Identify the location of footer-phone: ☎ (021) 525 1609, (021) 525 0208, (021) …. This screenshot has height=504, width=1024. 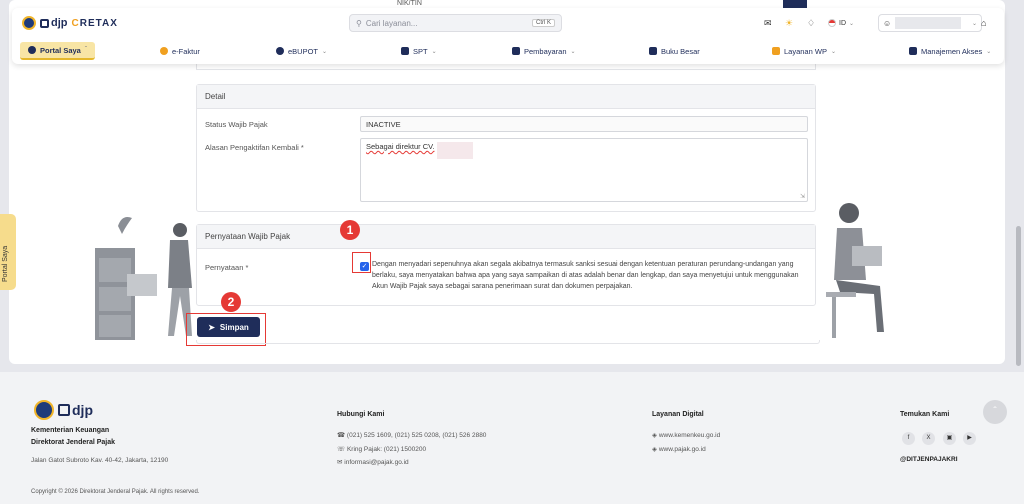
(411, 435).